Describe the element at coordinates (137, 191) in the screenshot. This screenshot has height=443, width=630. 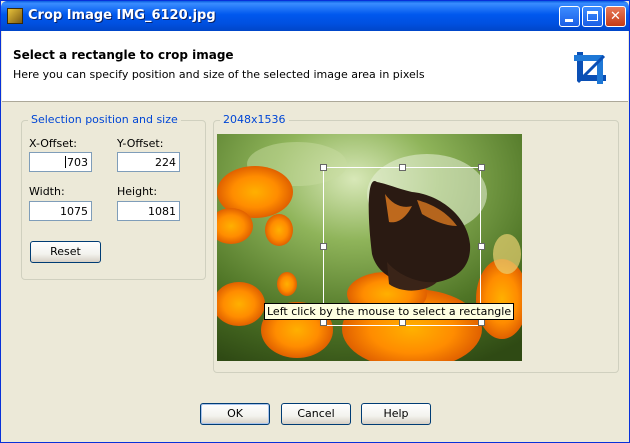
I see `height-label: Height:` at that location.